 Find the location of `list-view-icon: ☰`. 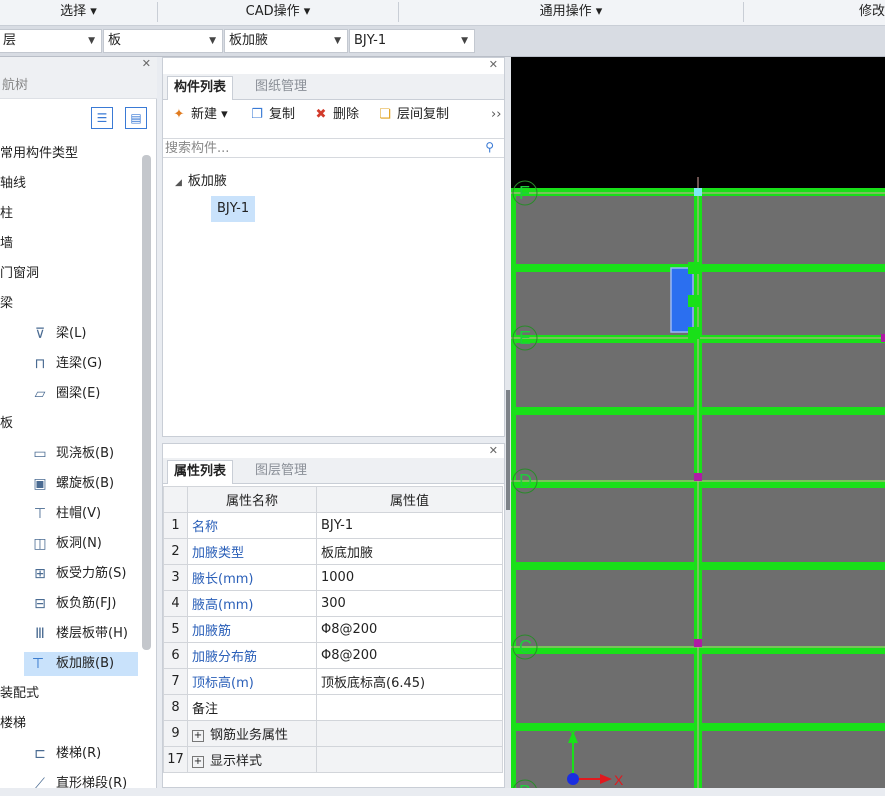

list-view-icon: ☰ is located at coordinates (102, 118).